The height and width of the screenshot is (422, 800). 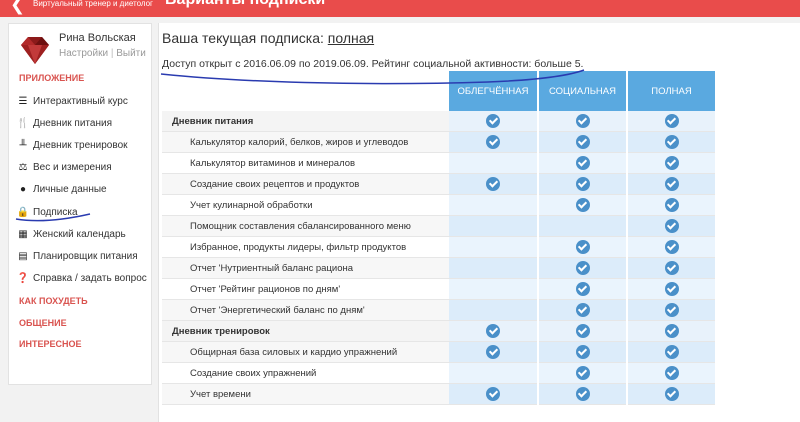 I want to click on table-row: Отчет 'Нутриентный баланс рациона, so click(x=439, y=268).